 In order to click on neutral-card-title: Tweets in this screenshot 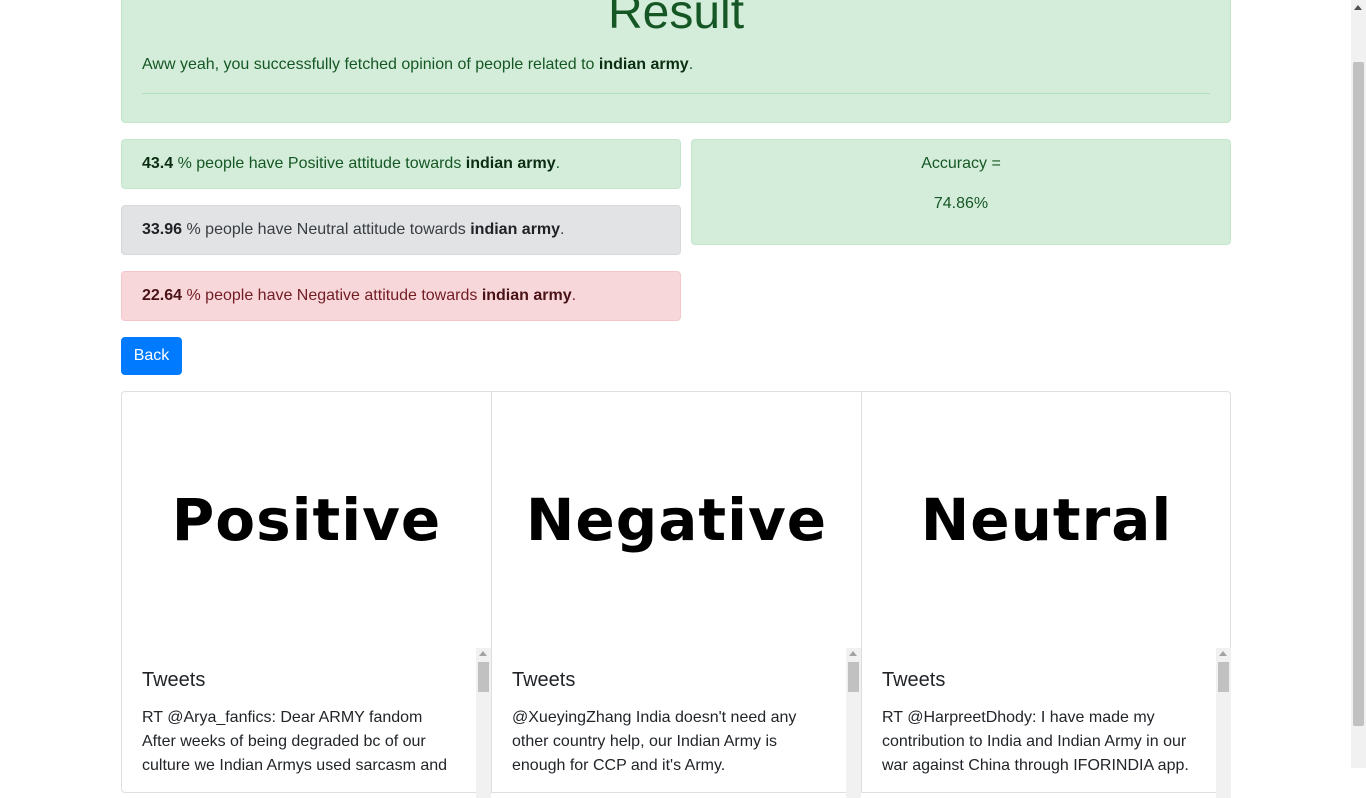, I will do `click(914, 680)`.